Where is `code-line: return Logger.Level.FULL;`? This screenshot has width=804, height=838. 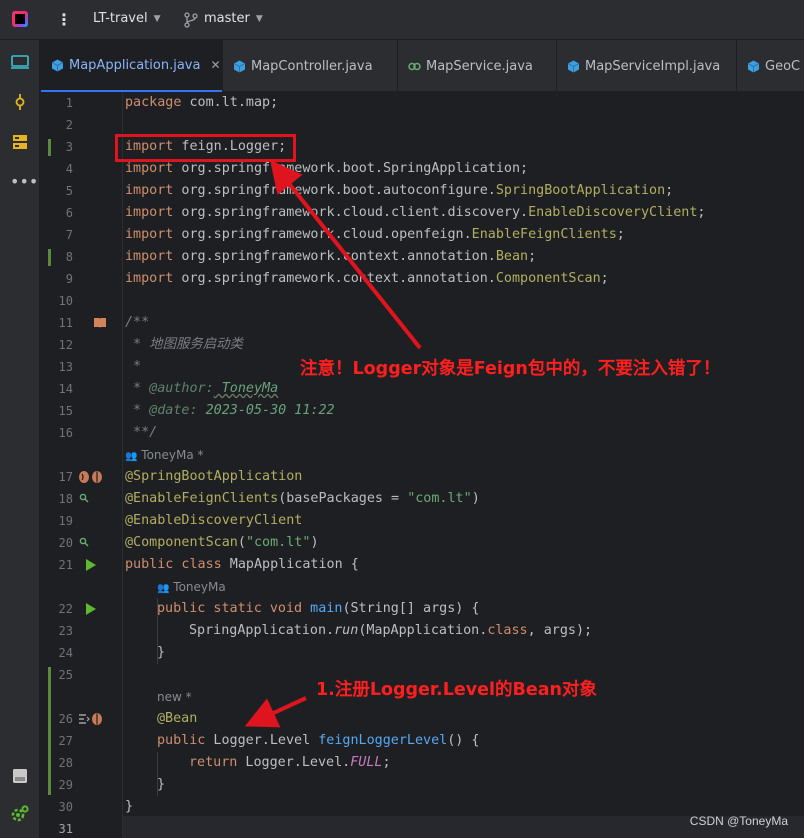 code-line: return Logger.Level.FULL; is located at coordinates (290, 763).